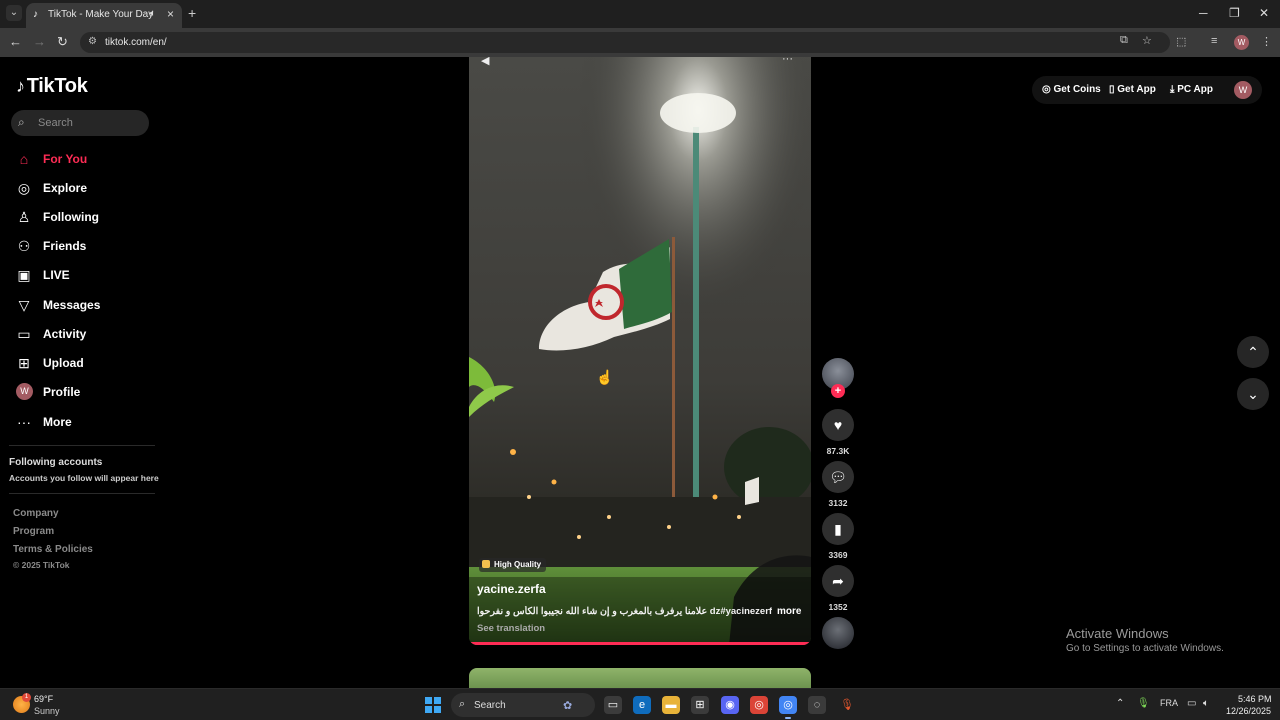 The height and width of the screenshot is (720, 1280). Describe the element at coordinates (72, 305) in the screenshot. I see `sidebar-item-label: Messages` at that location.